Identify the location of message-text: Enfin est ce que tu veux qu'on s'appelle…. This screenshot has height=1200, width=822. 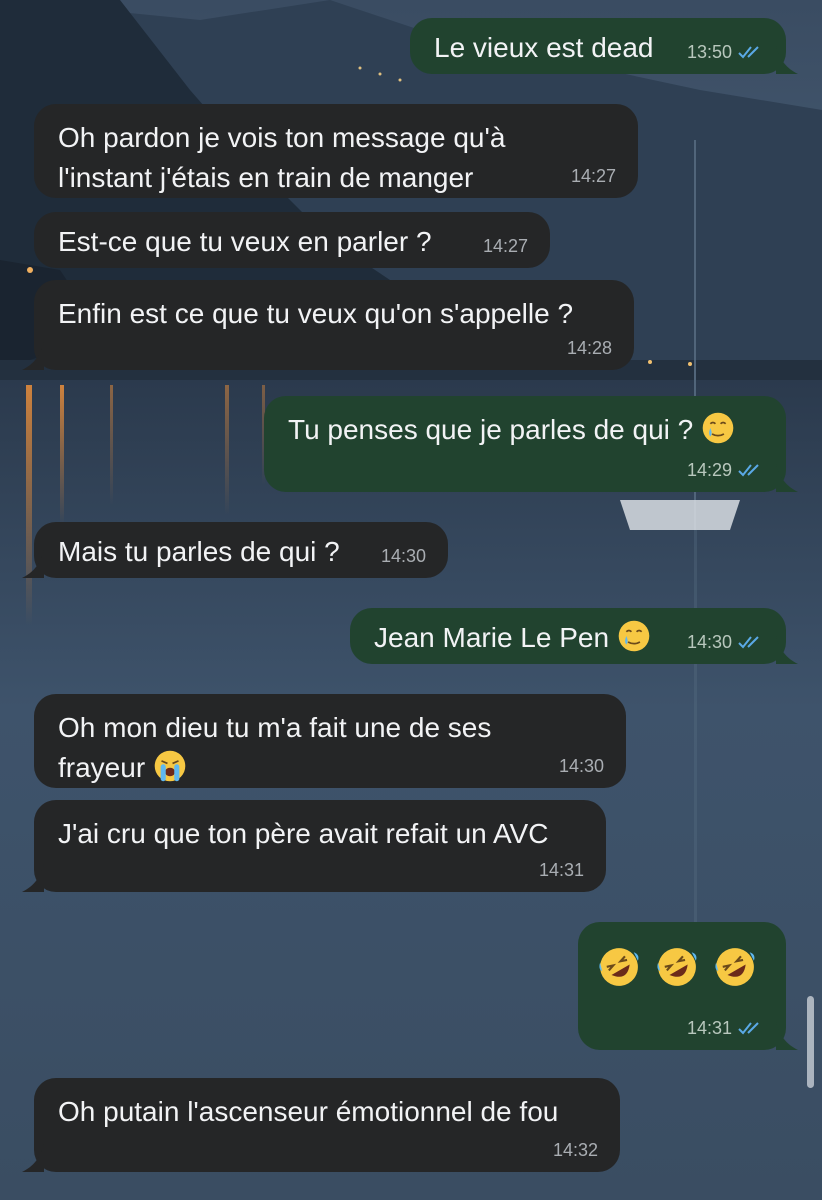
(316, 313).